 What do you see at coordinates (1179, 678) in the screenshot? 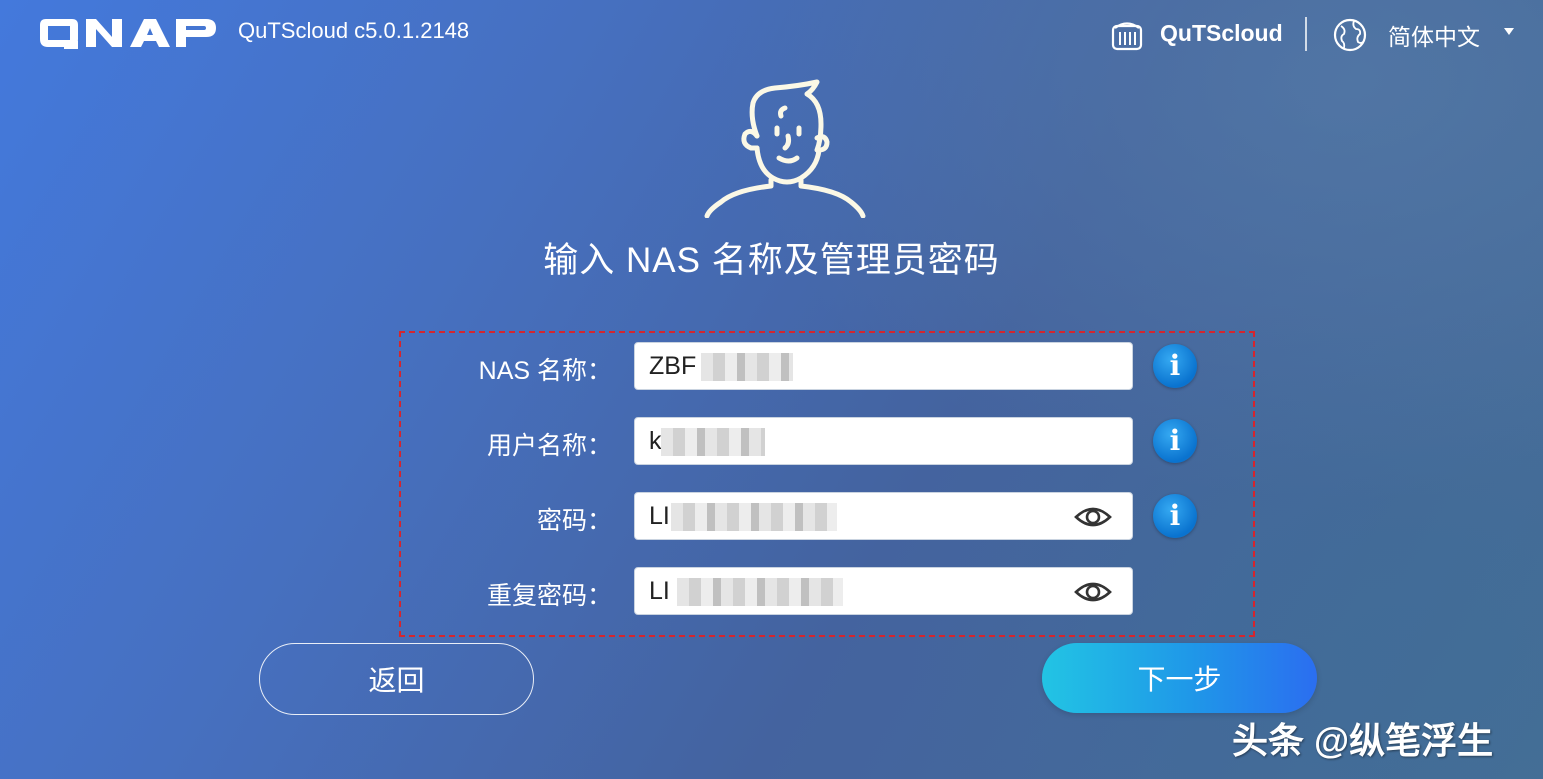
I see `next-button: 下一步` at bounding box center [1179, 678].